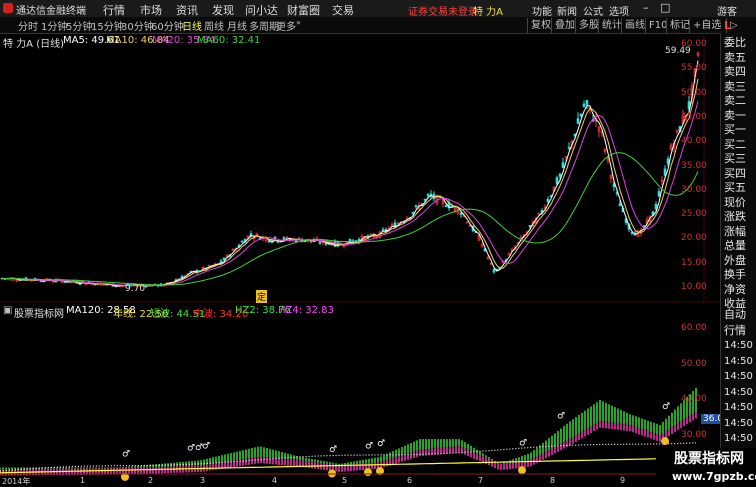  Describe the element at coordinates (619, 10) in the screenshot. I see `menu-right-xuanxiang: 选项` at that location.